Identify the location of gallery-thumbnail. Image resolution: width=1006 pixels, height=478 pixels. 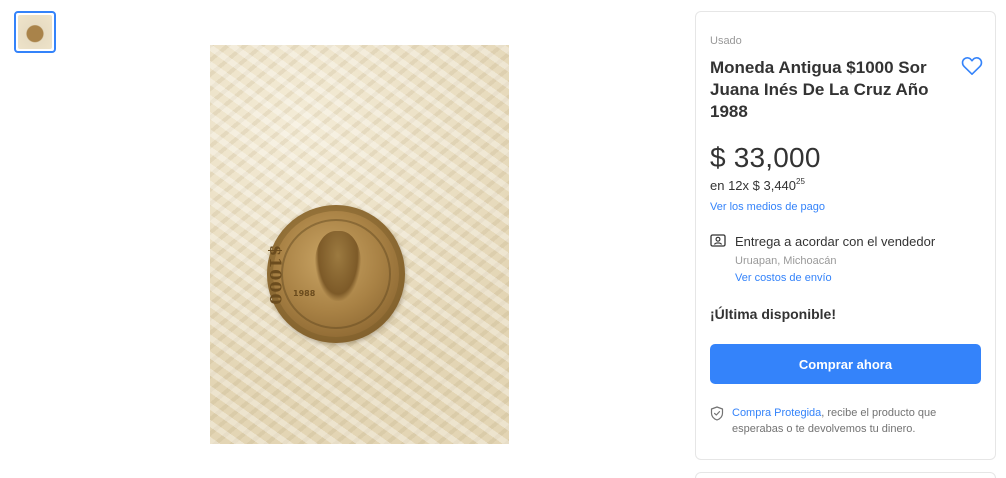
(35, 32).